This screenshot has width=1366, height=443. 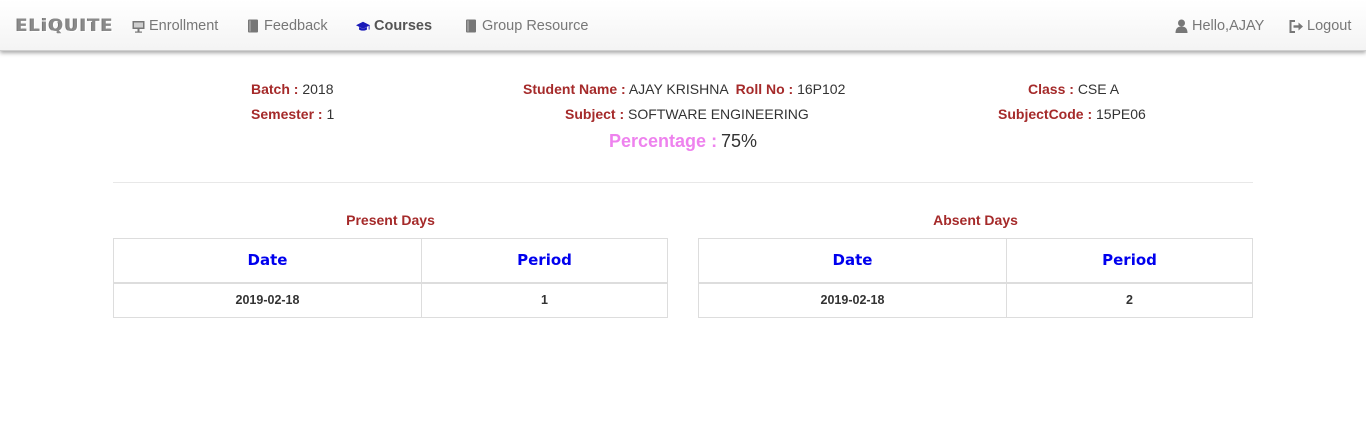 I want to click on nav-item-enrollment: Enrollment, so click(x=174, y=26).